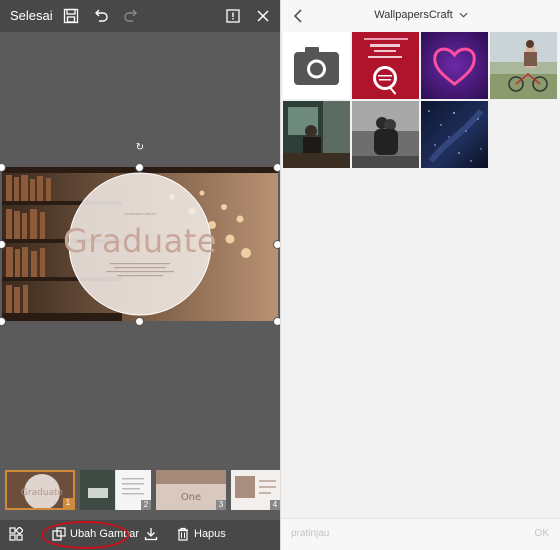 This screenshot has height=550, width=560. Describe the element at coordinates (131, 16) in the screenshot. I see `redo-icon` at that location.